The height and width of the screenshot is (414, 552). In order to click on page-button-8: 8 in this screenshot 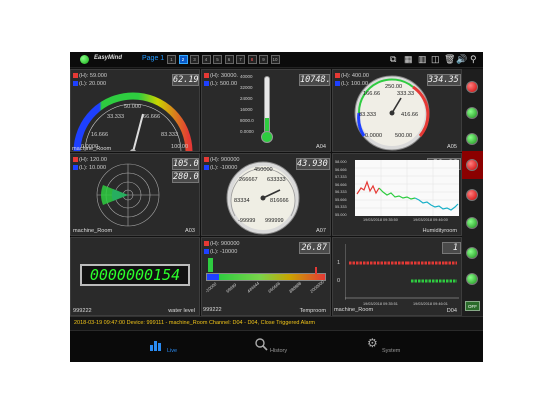, I will do `click(252, 59)`.